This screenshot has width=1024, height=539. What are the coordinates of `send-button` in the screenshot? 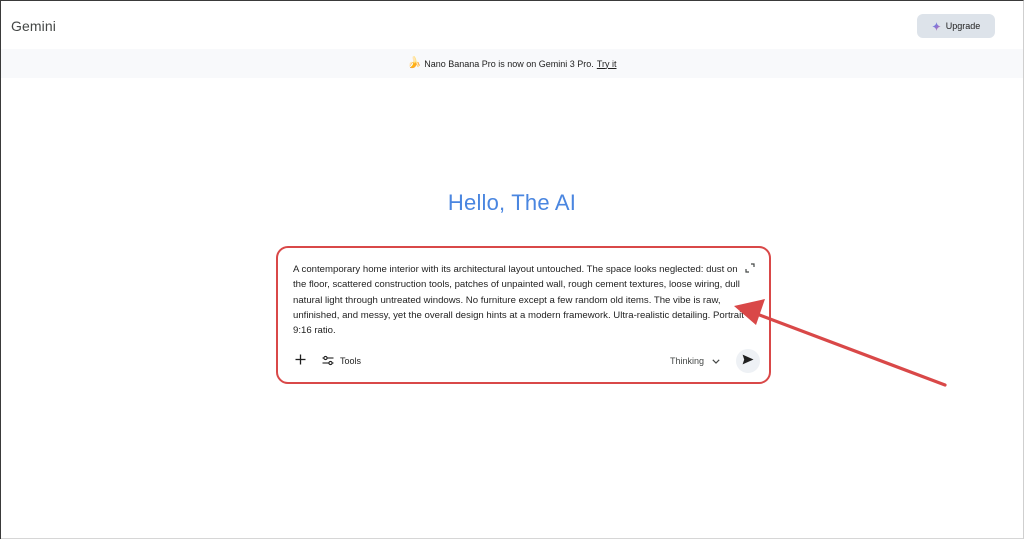 It's located at (748, 361).